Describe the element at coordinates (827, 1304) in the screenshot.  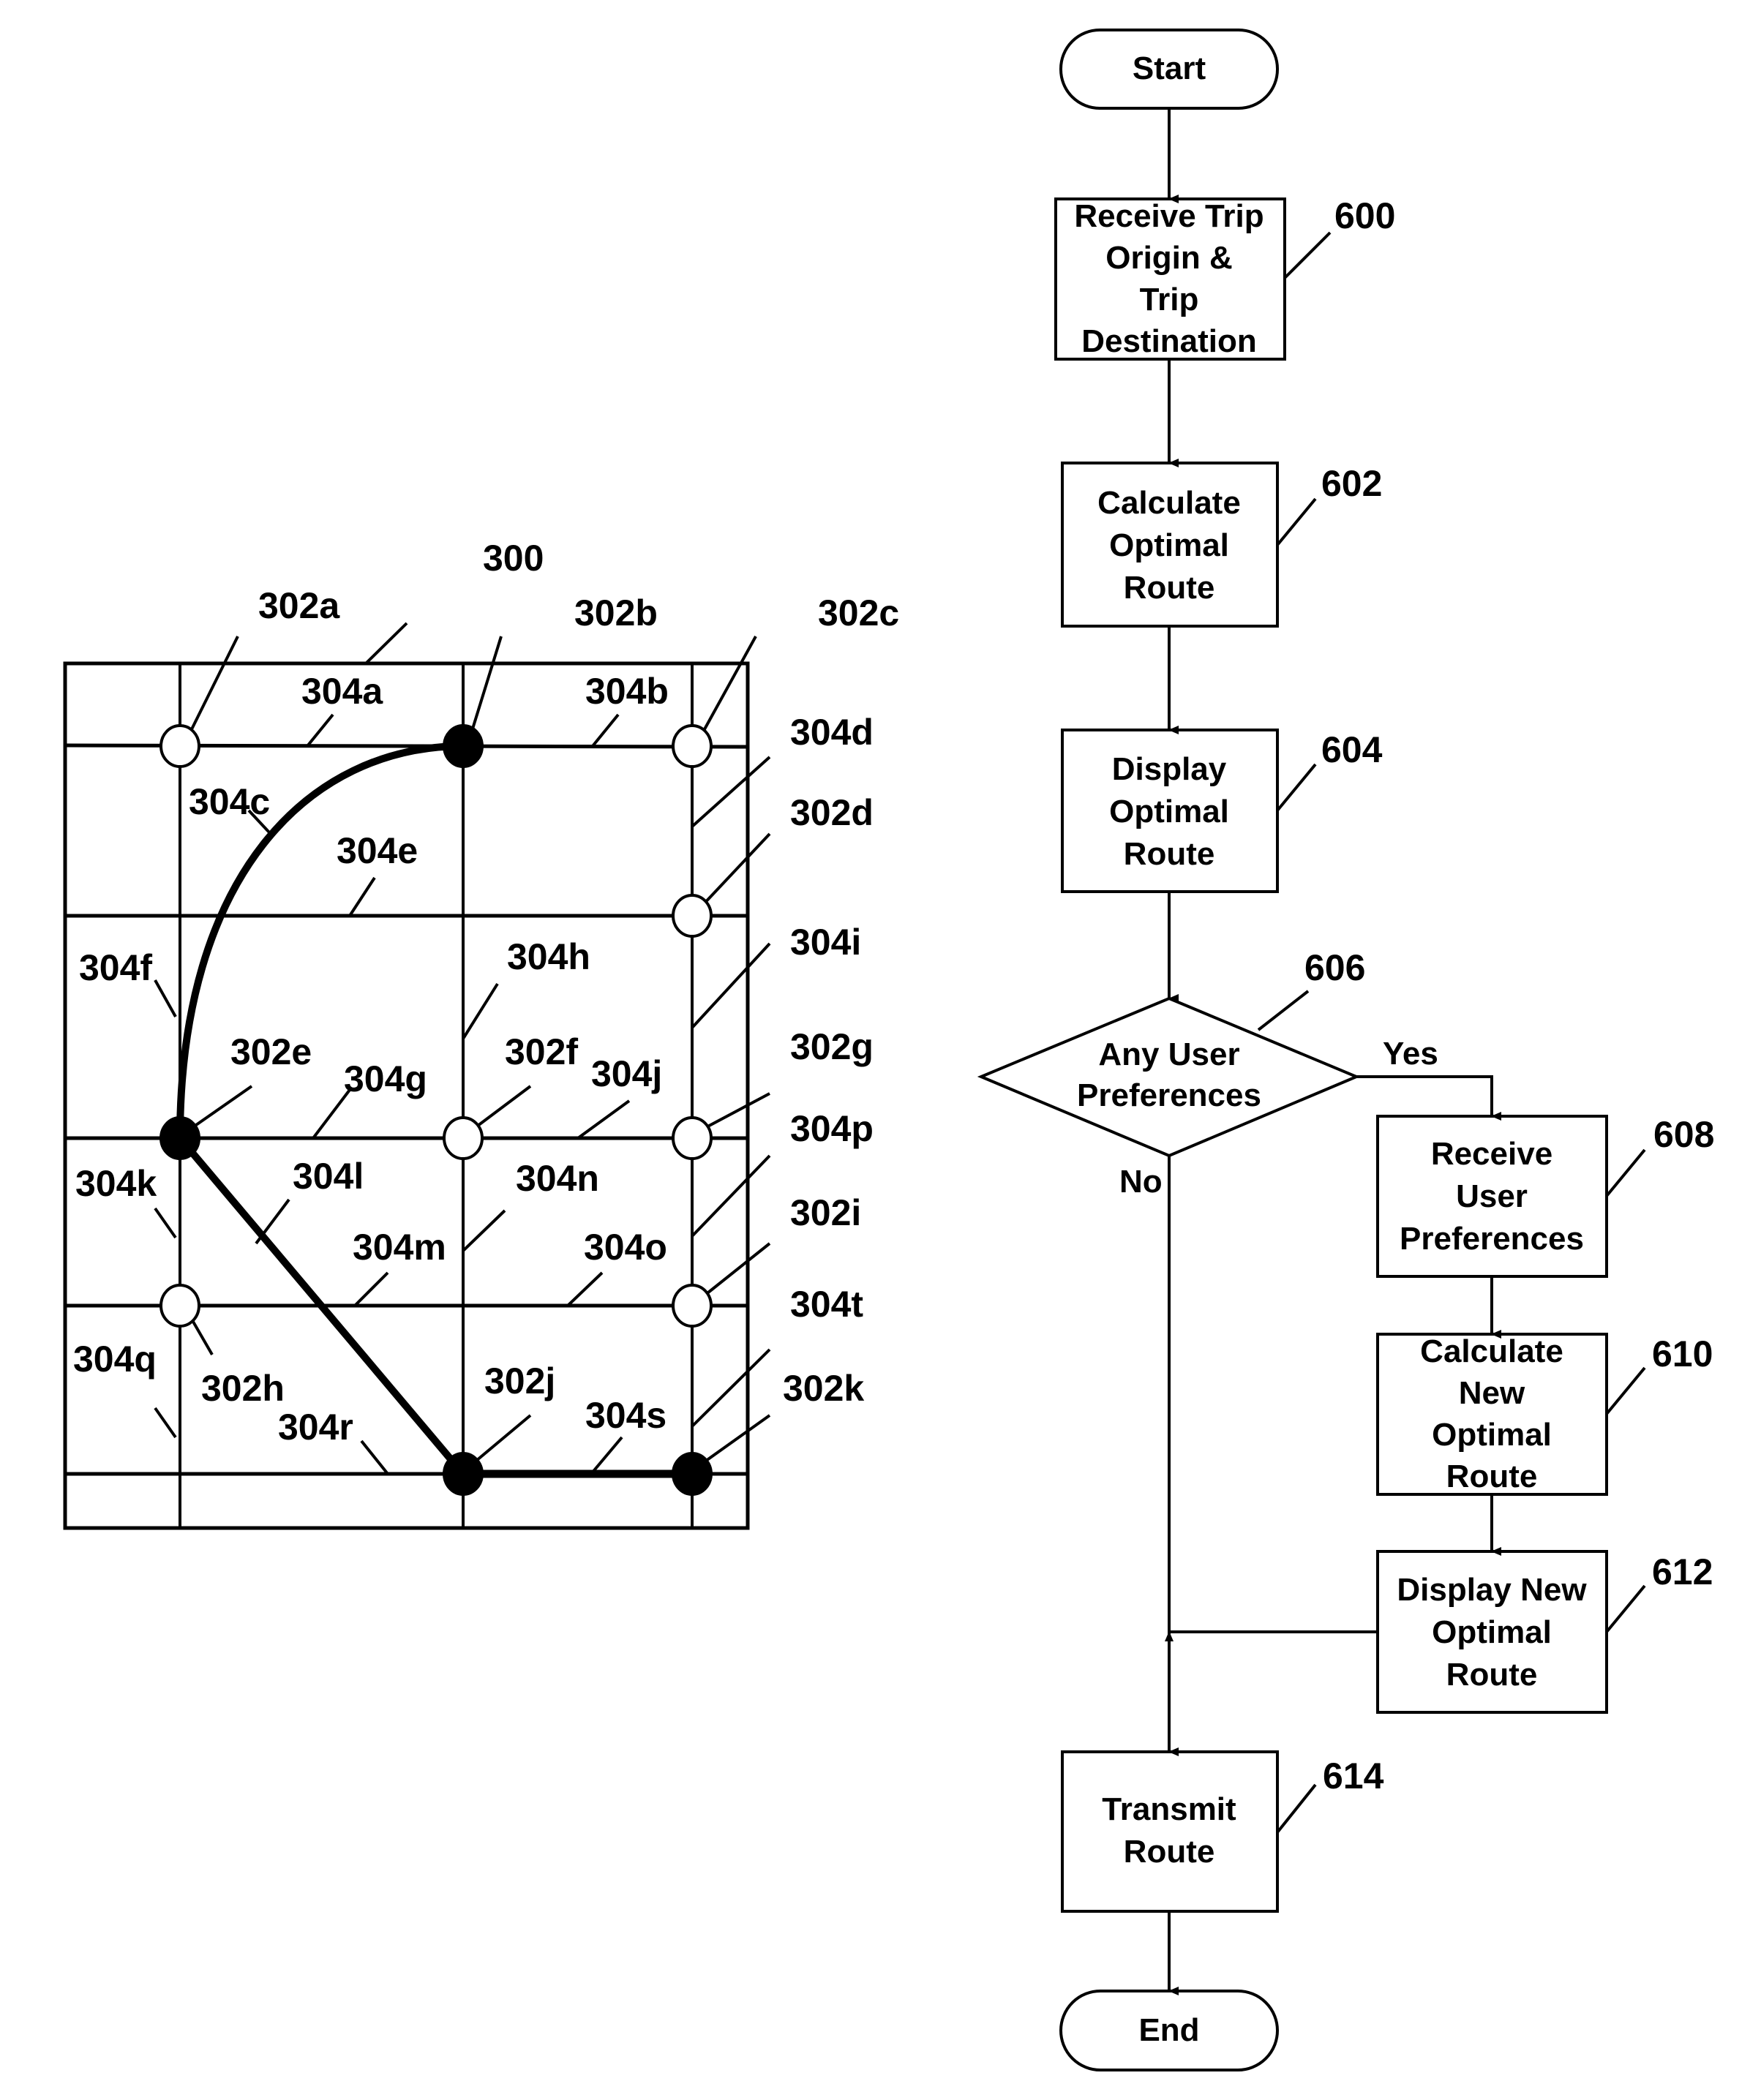
I see `segment-label-304t: 304t` at that location.